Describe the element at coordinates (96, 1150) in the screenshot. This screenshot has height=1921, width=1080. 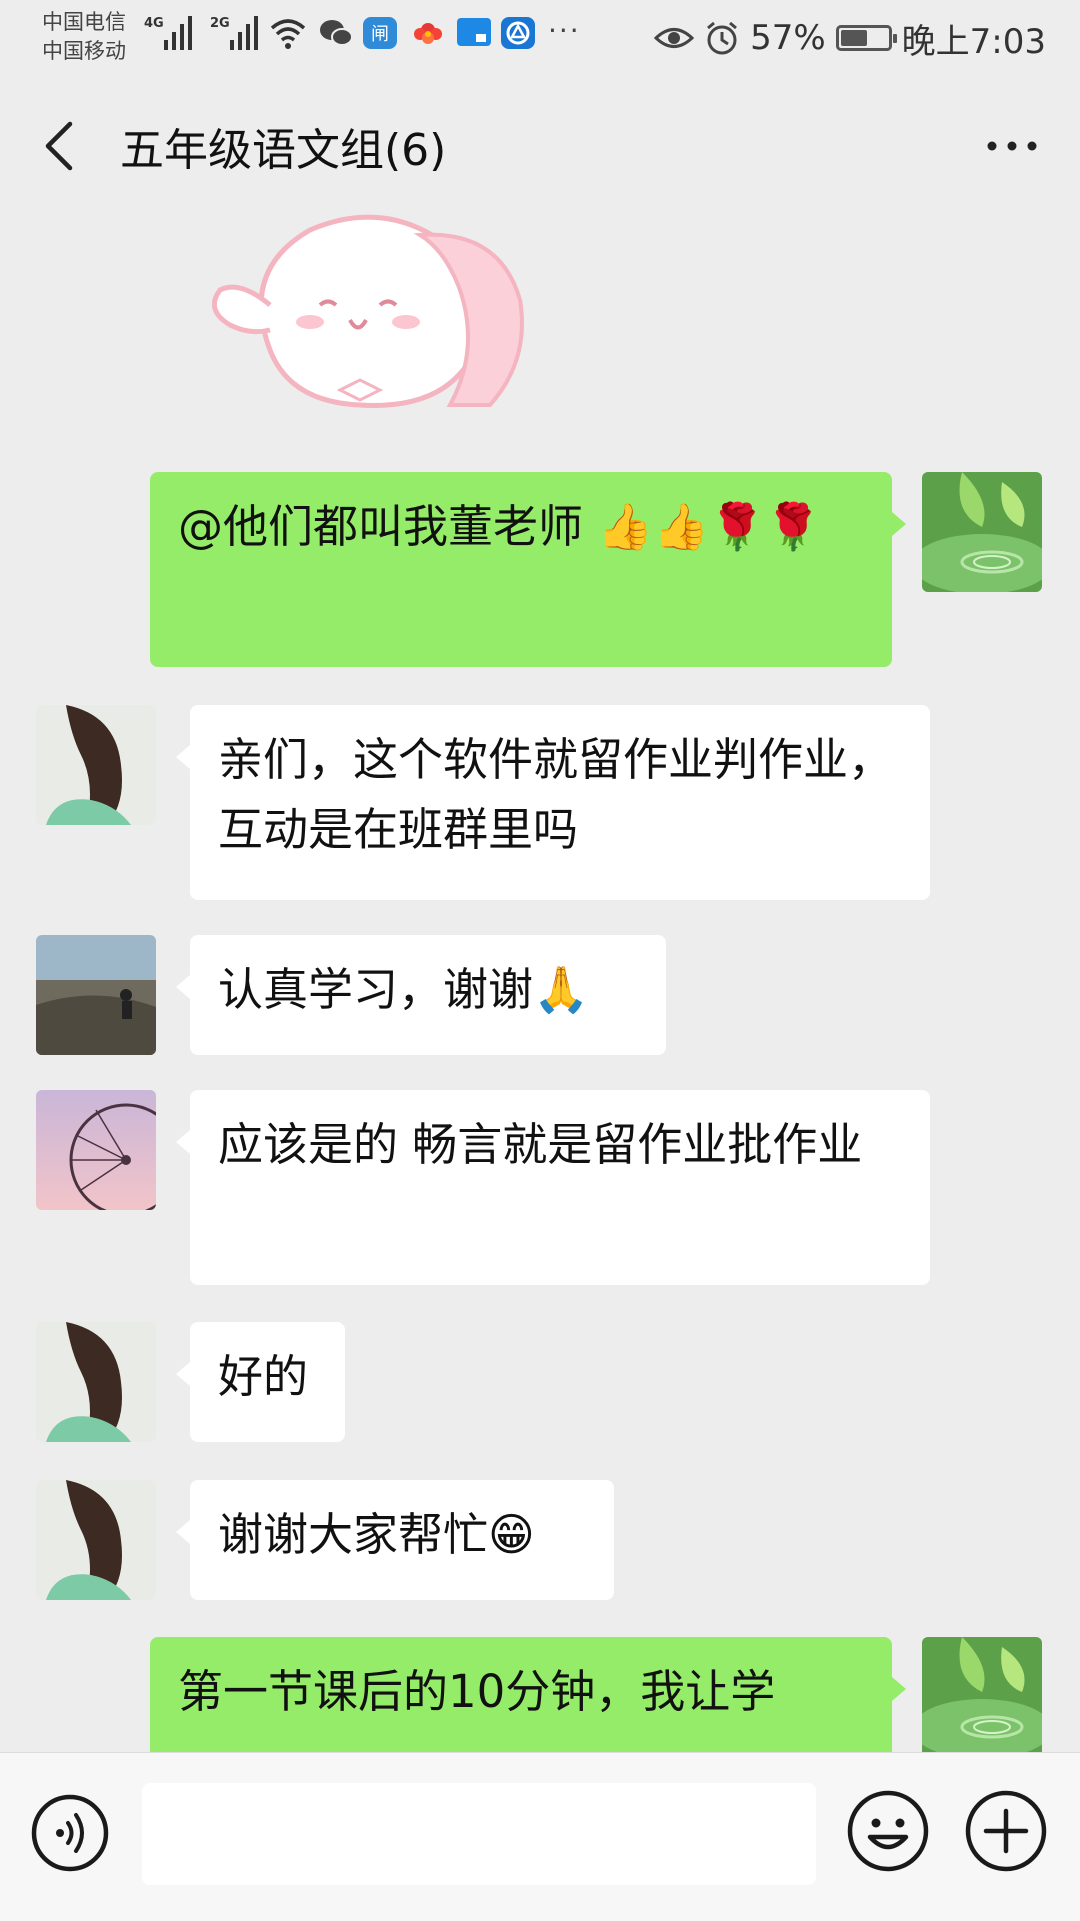
I see `ferris-wheel-avatar` at that location.